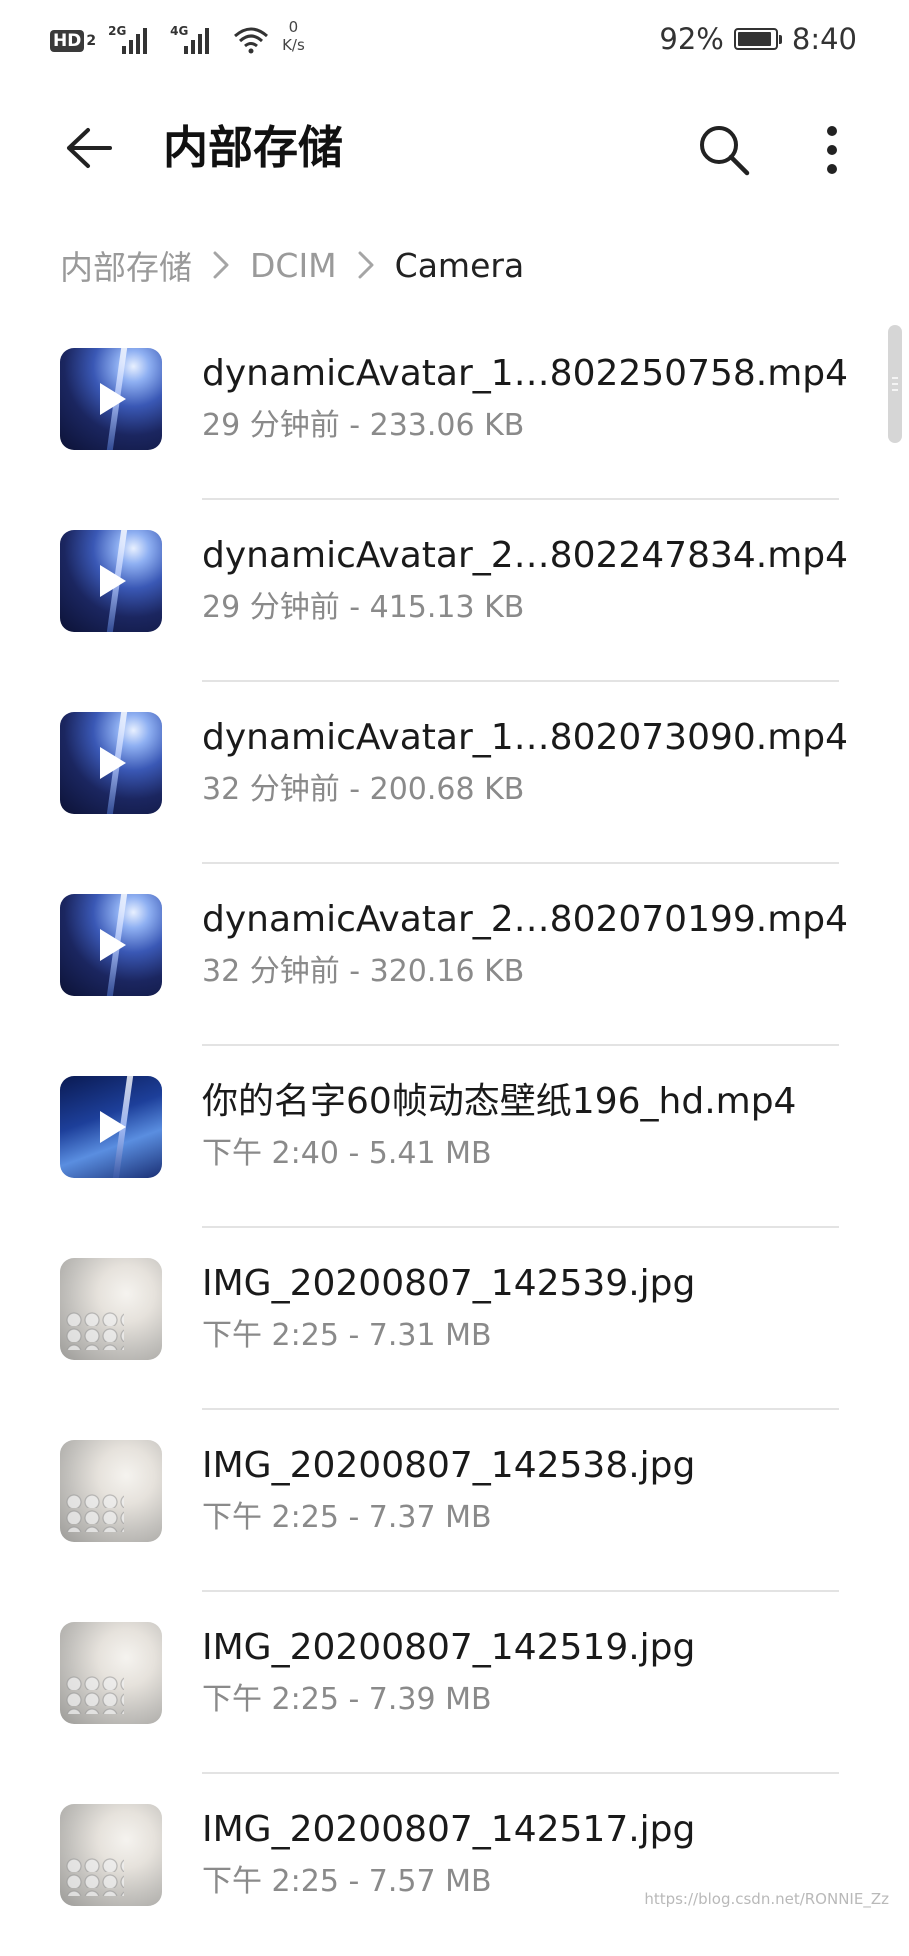 The image size is (909, 1956). Describe the element at coordinates (754, 39) in the screenshot. I see `battery-fill` at that location.